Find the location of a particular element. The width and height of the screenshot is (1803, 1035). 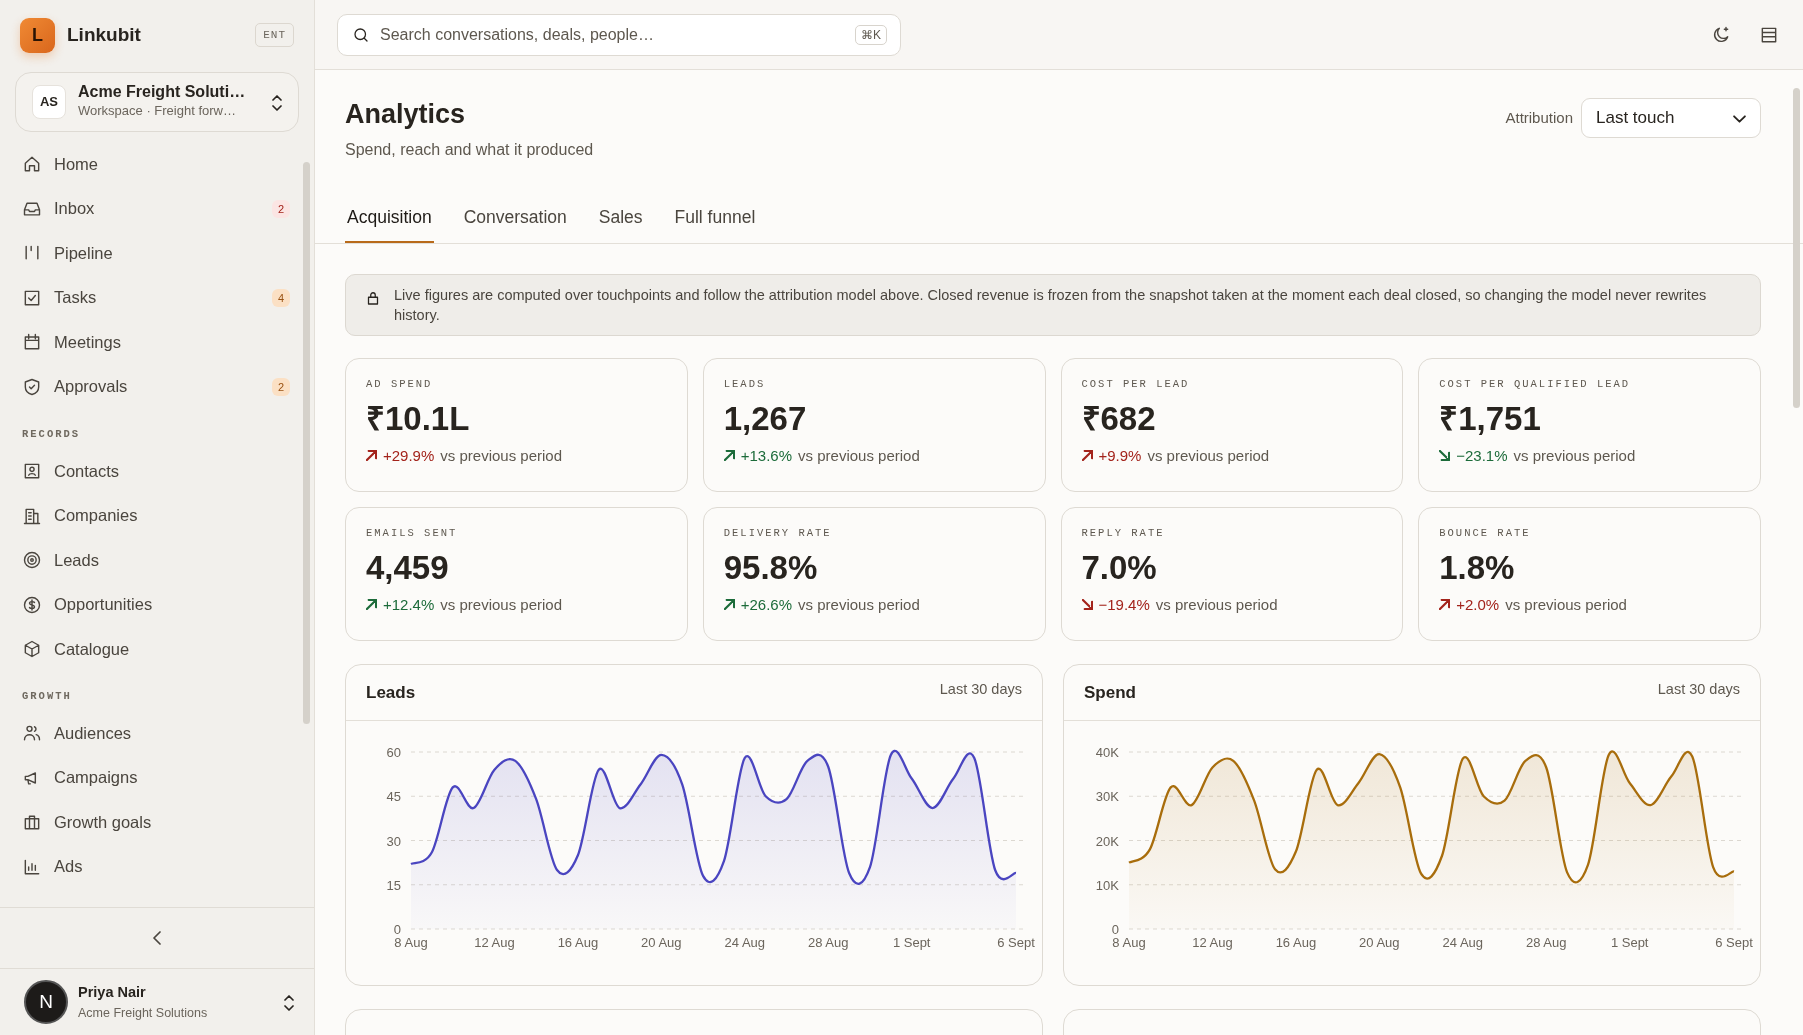

nav-item: Audiences is located at coordinates (158, 733).